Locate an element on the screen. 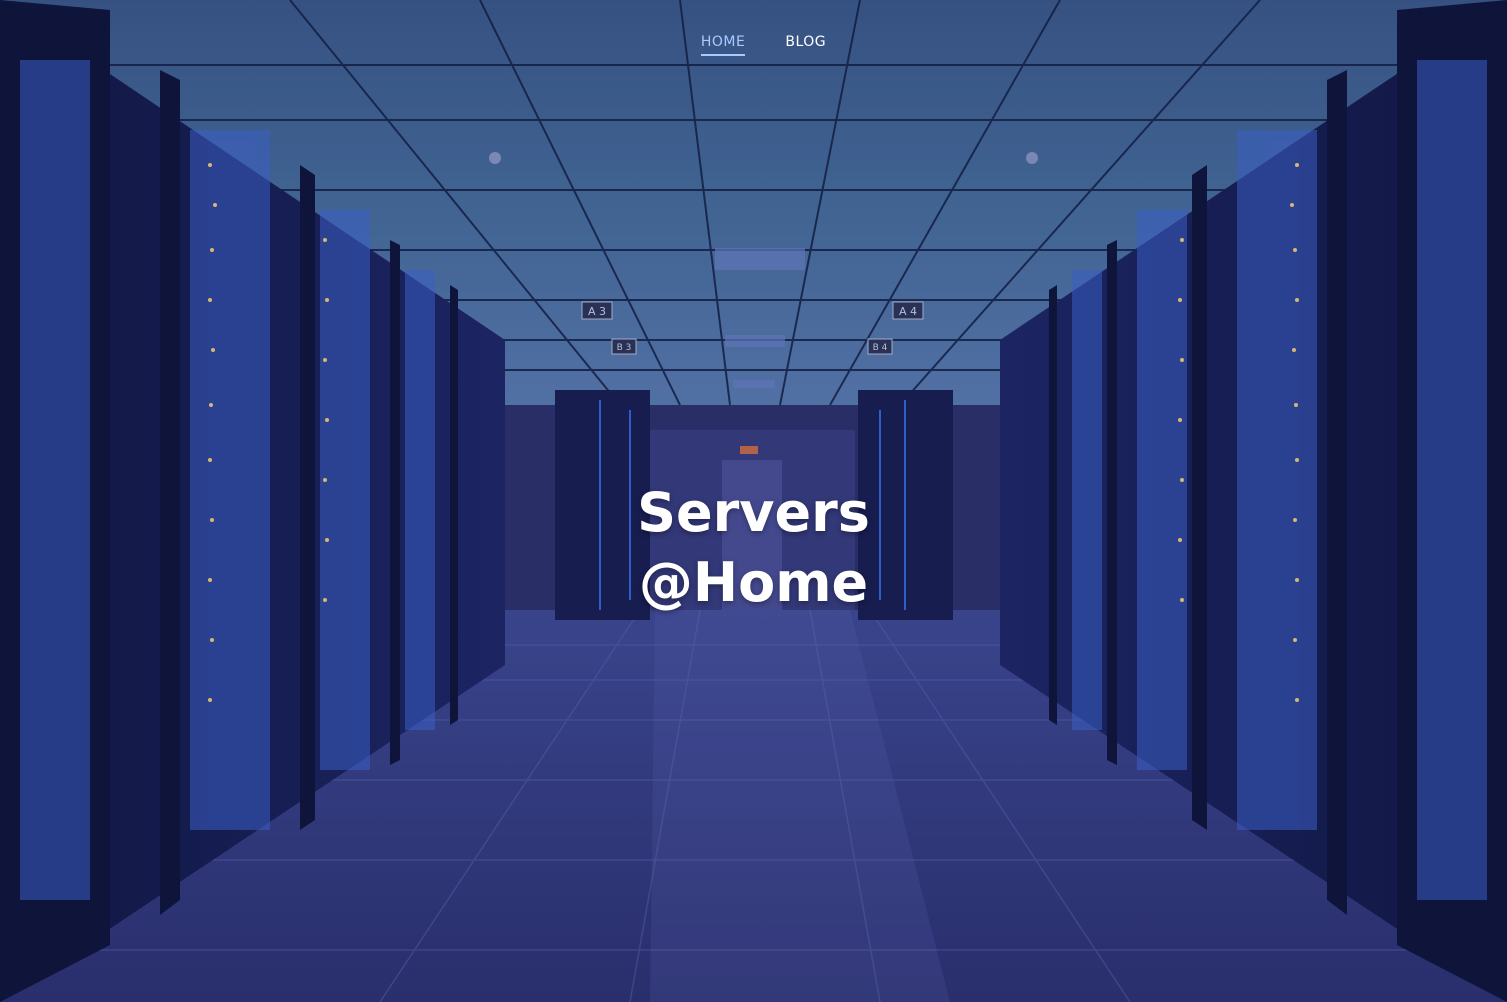 The image size is (1507, 1002). aisle-sign-b3: B 3 is located at coordinates (624, 348).